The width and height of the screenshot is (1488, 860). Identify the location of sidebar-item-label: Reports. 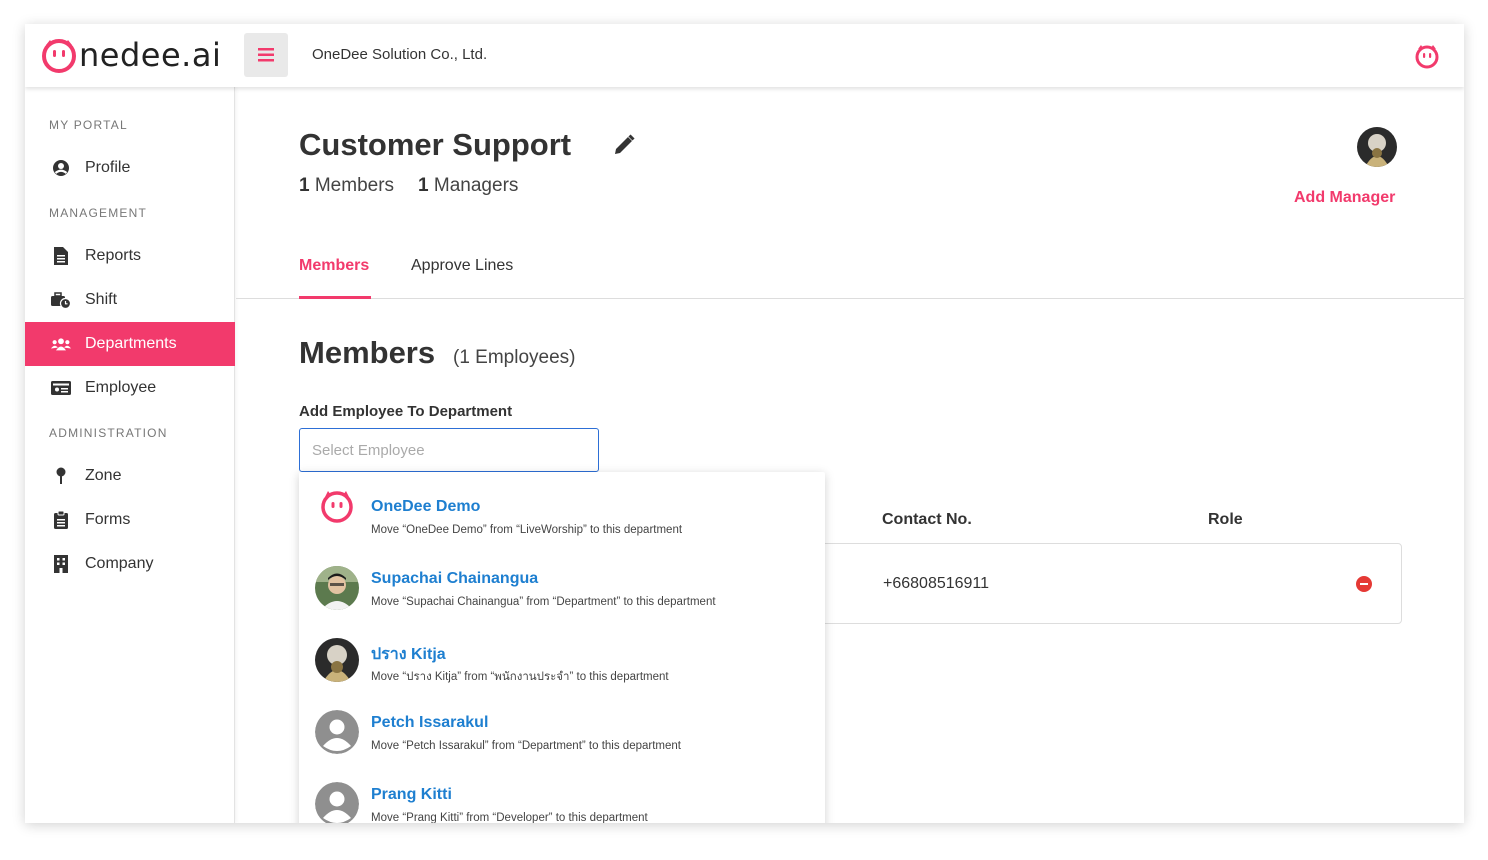
(113, 255).